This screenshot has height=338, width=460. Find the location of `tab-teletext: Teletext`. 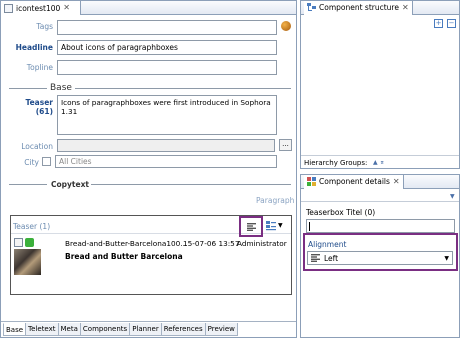

tab-teletext: Teletext is located at coordinates (42, 329).